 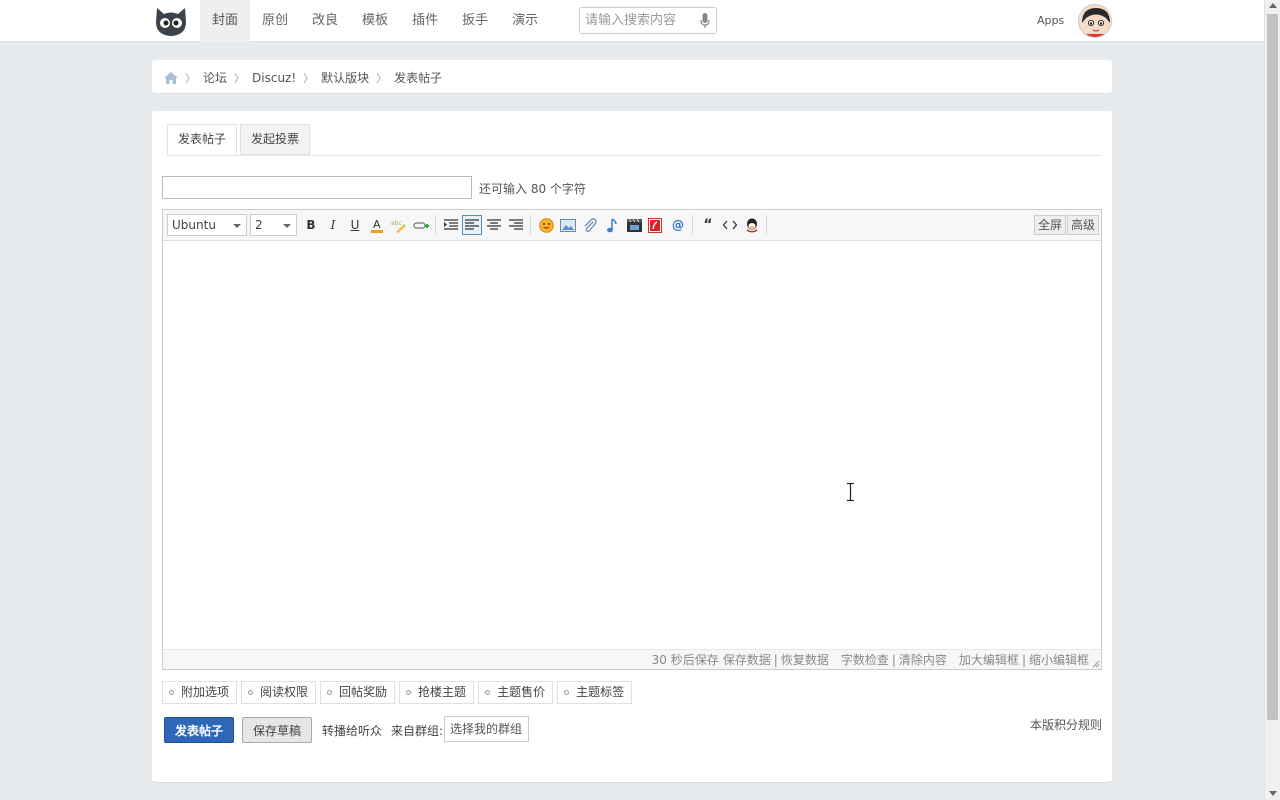 I want to click on avatar, so click(x=1095, y=21).